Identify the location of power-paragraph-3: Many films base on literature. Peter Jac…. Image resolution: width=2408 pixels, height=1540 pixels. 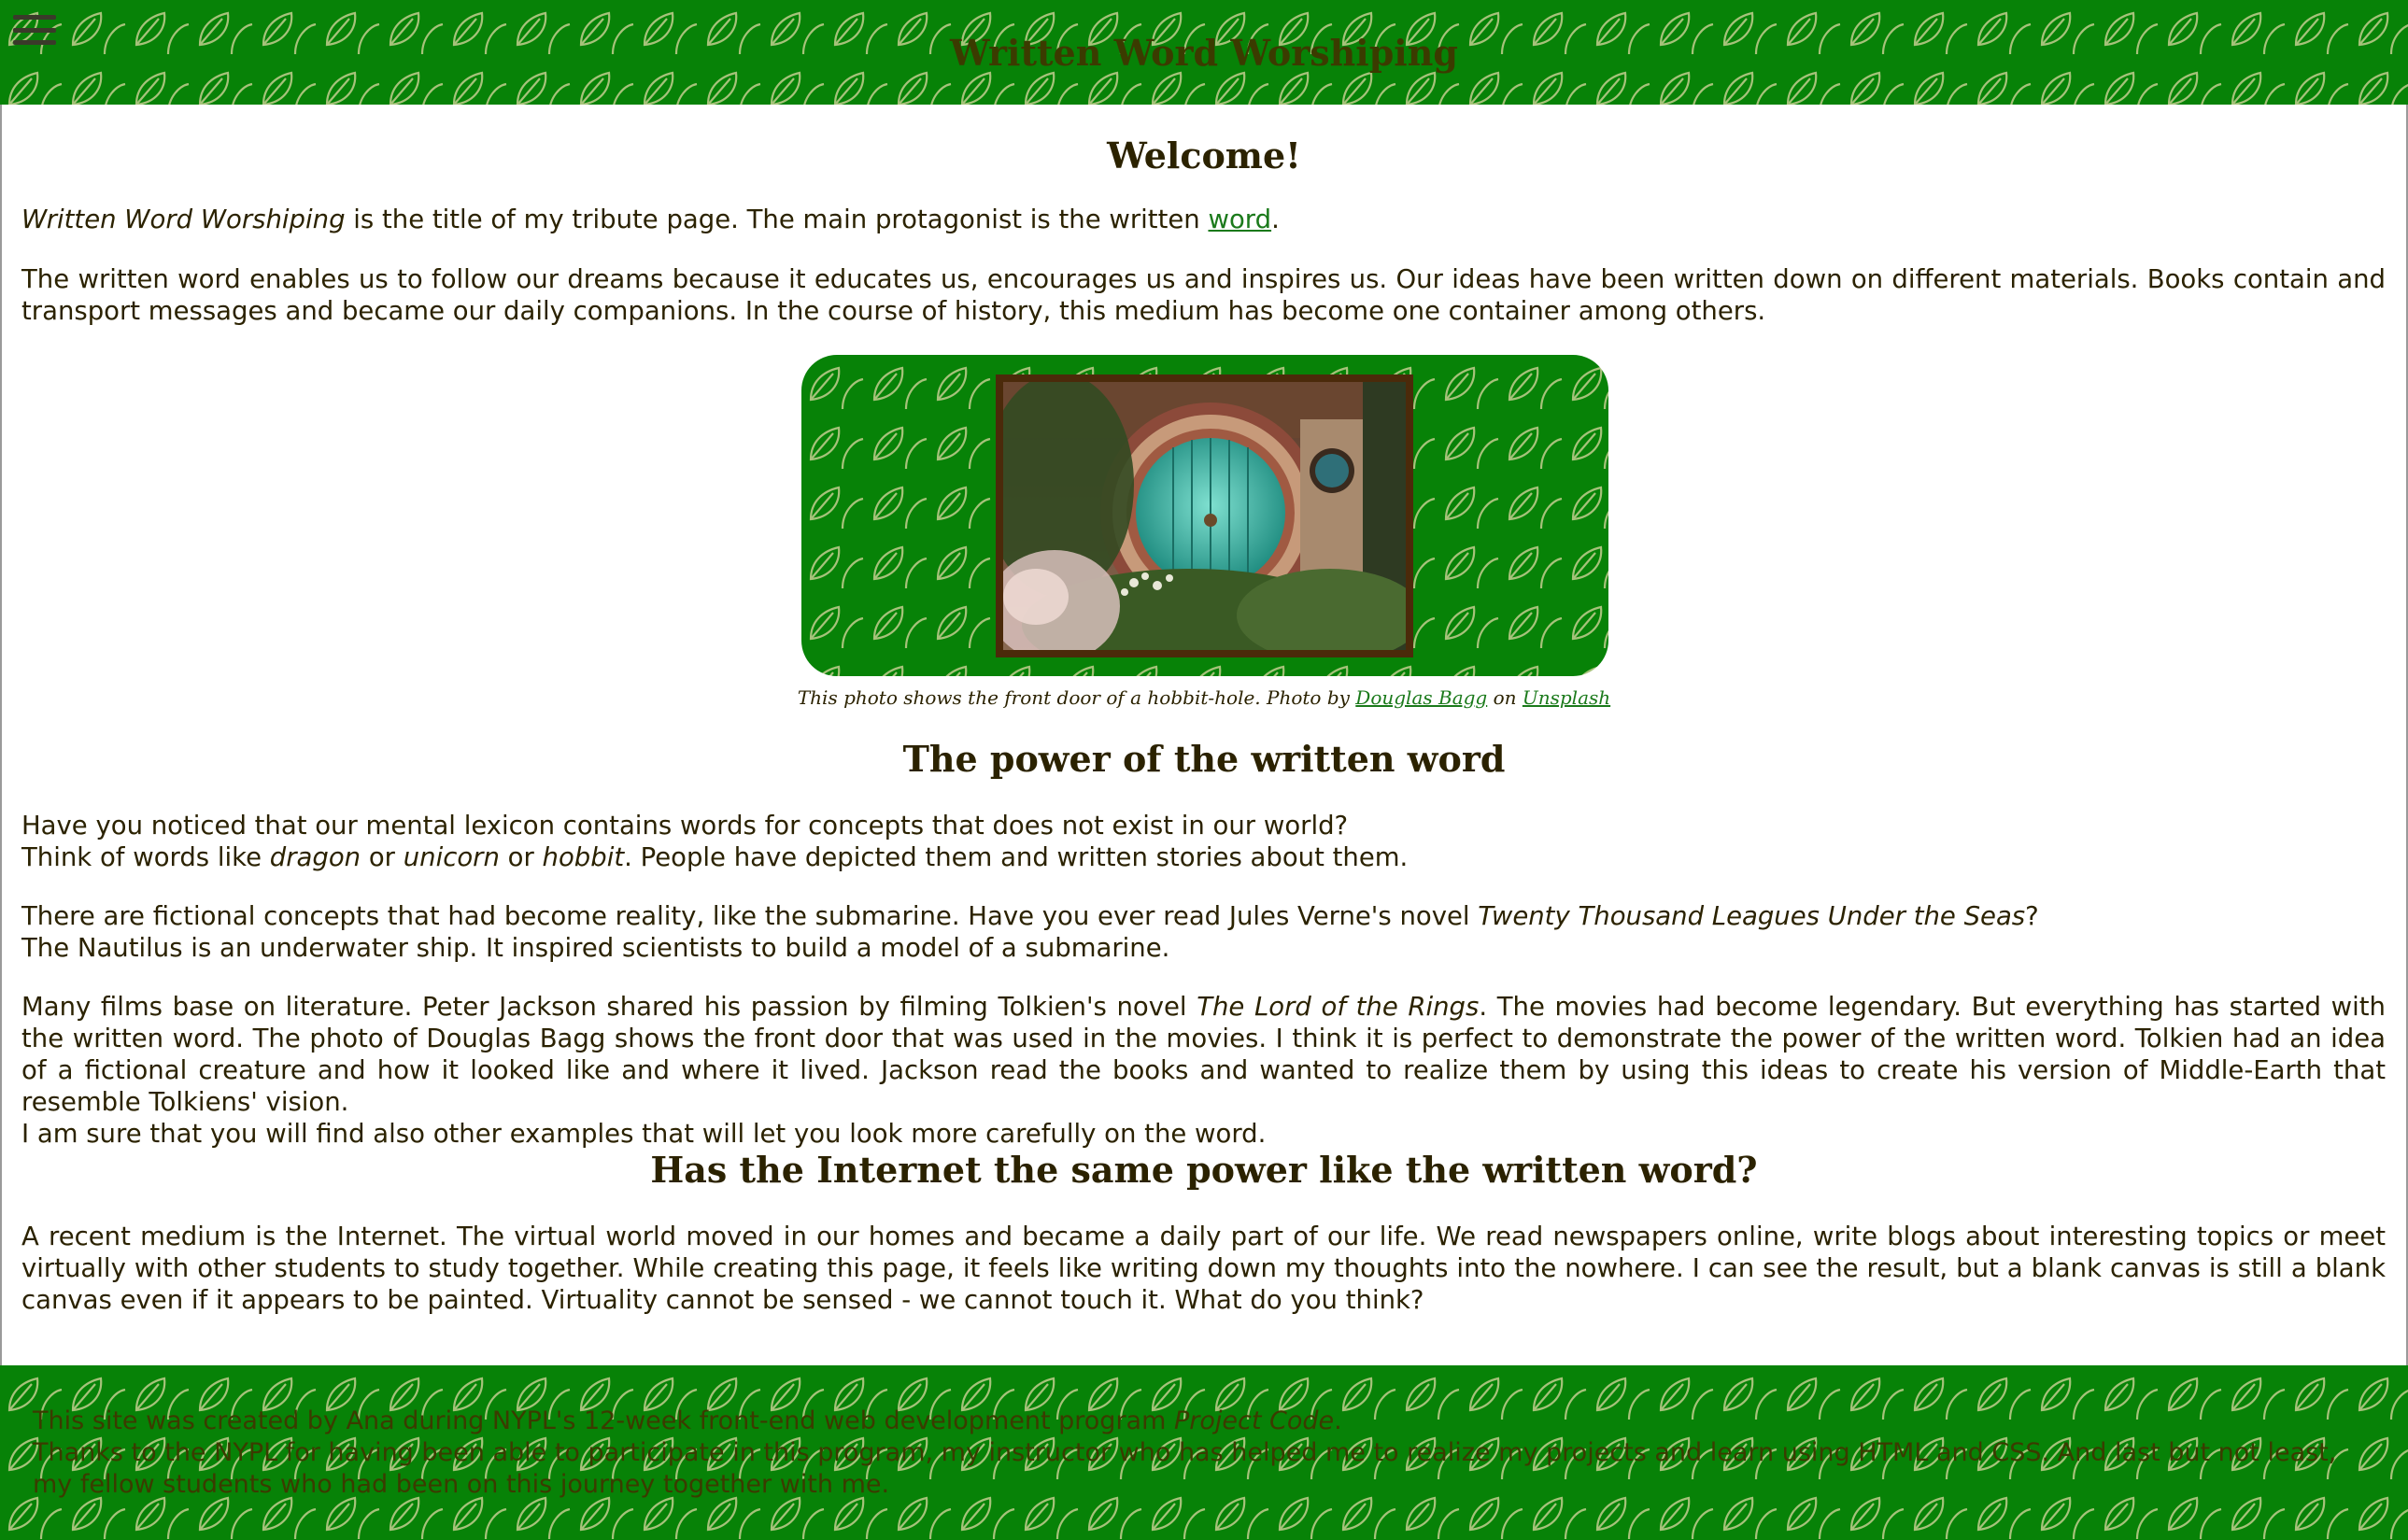
(1203, 1070).